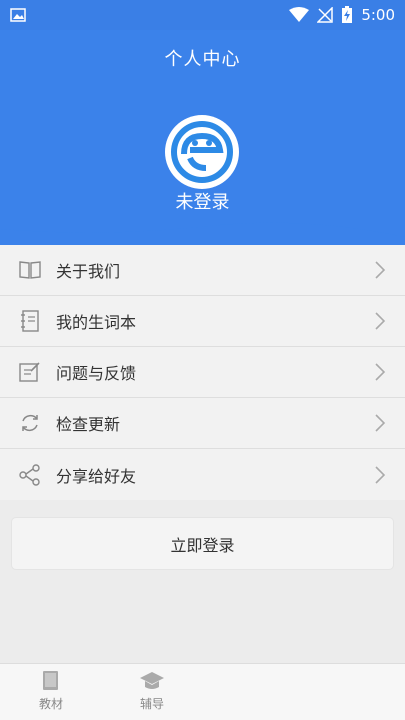 This screenshot has height=720, width=405. I want to click on status-bar: 5:00, so click(202, 15).